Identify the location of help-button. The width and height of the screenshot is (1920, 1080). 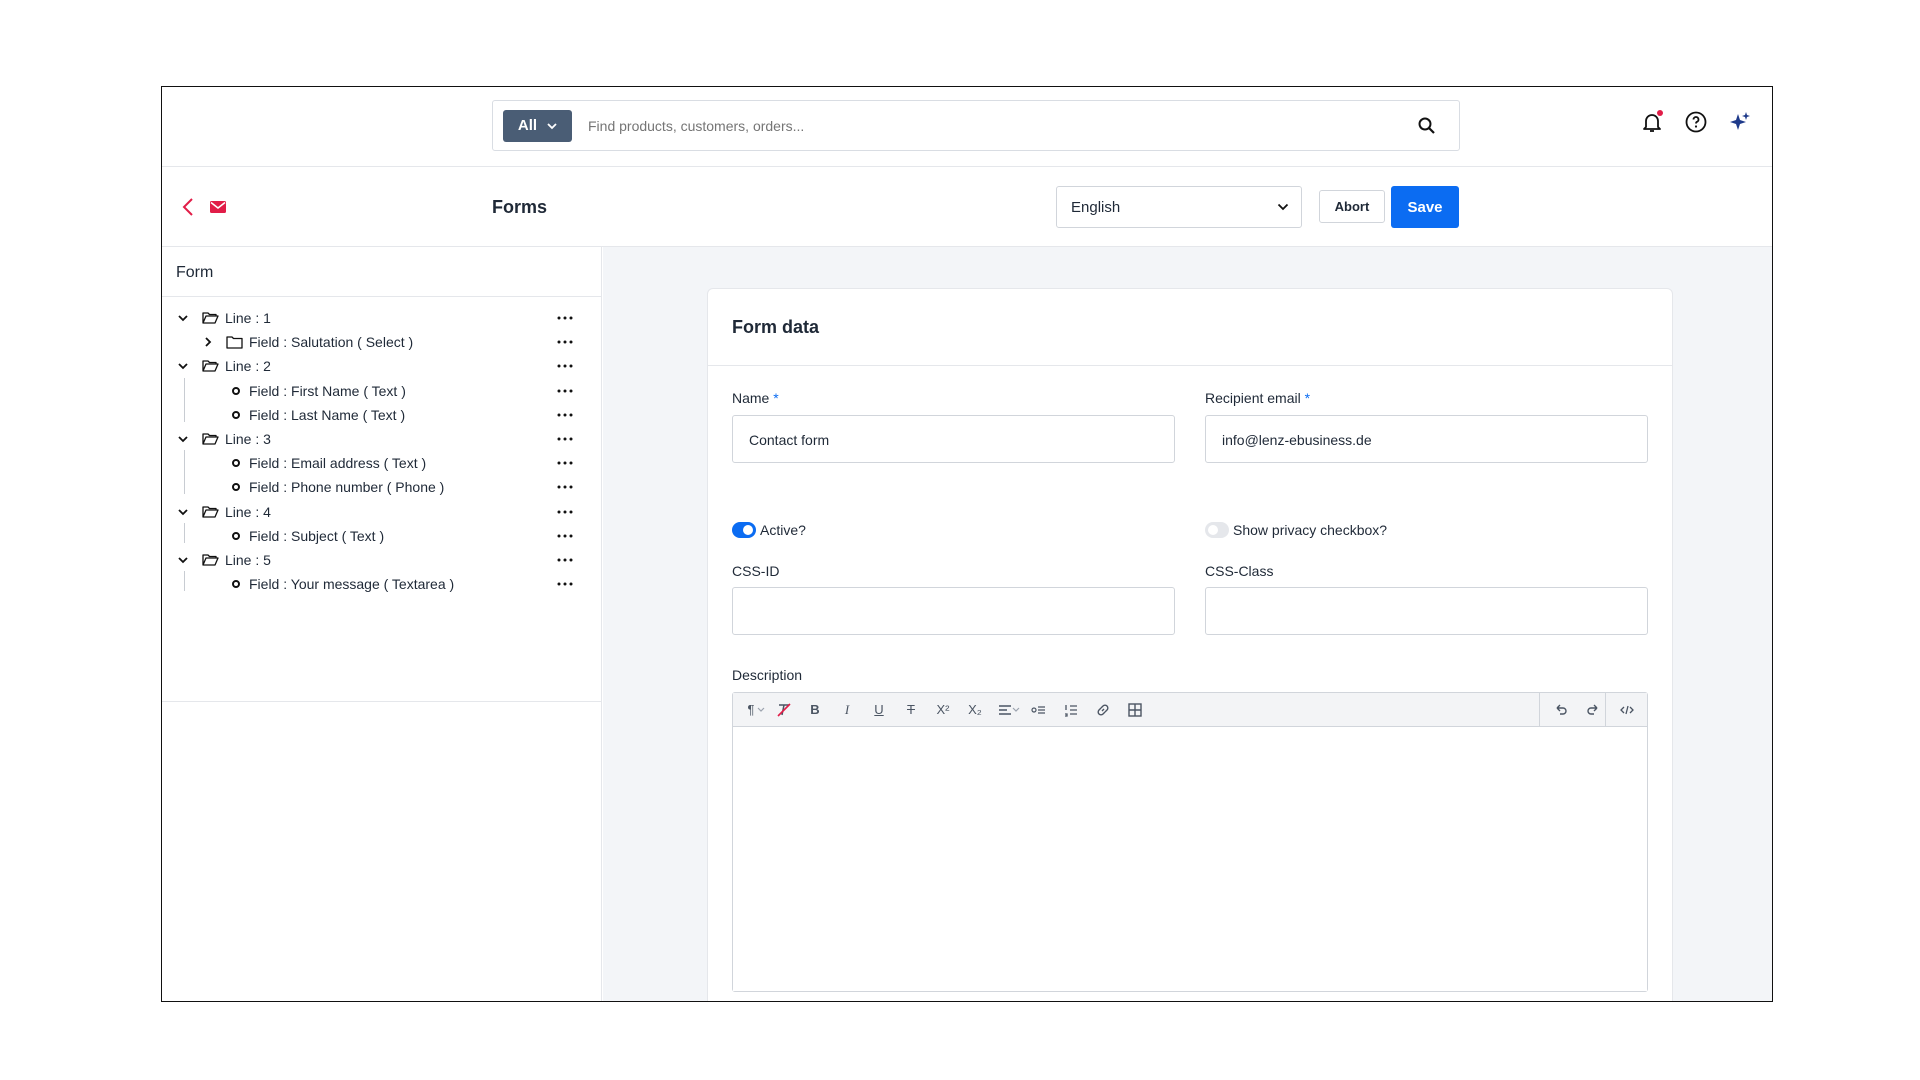
(1696, 122).